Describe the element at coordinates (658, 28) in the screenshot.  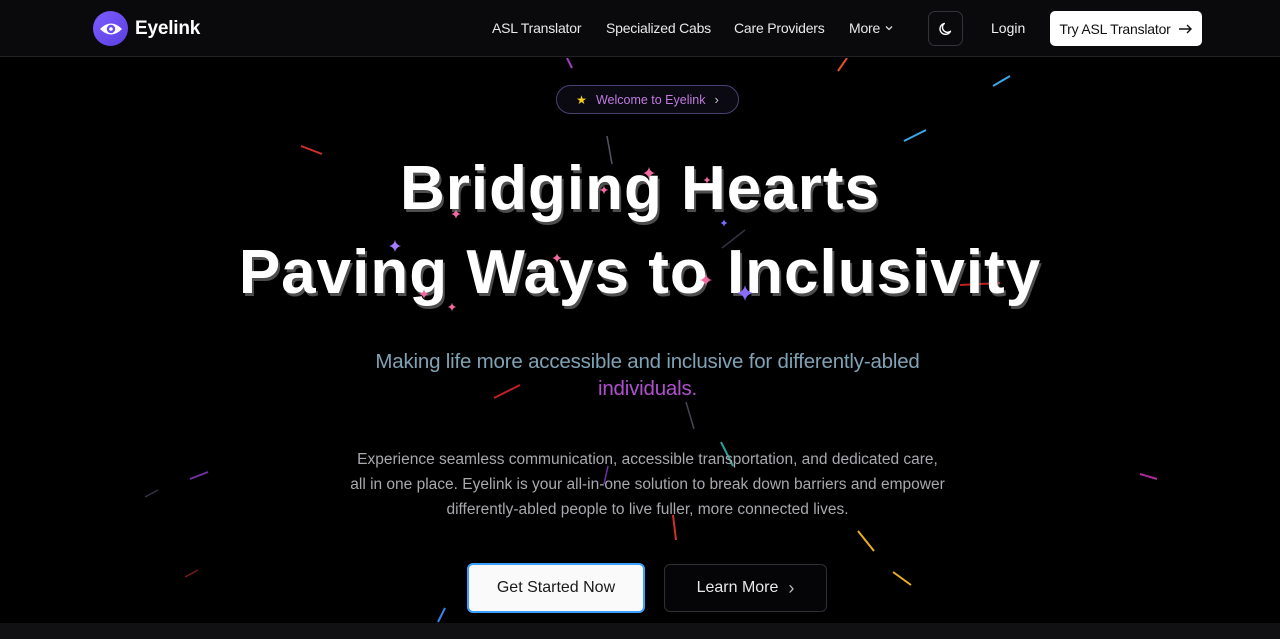
I see `nav-specialized-cabs: Specialized Cabs` at that location.